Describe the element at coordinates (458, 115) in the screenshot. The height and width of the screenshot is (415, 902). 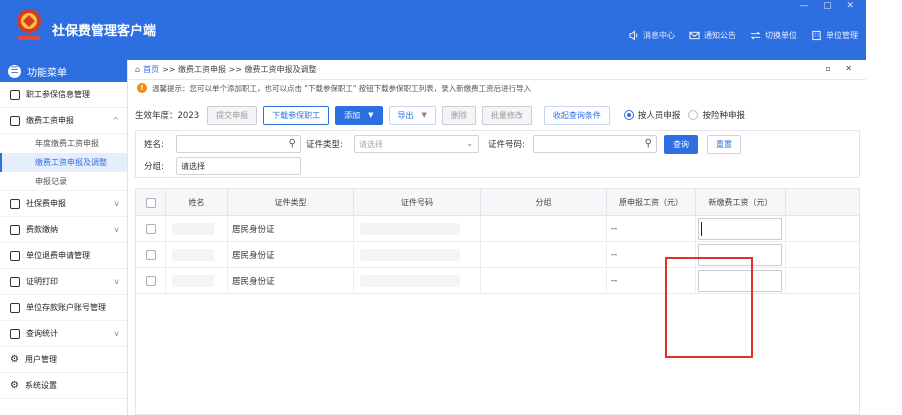
I see `delete-button: 删除` at that location.